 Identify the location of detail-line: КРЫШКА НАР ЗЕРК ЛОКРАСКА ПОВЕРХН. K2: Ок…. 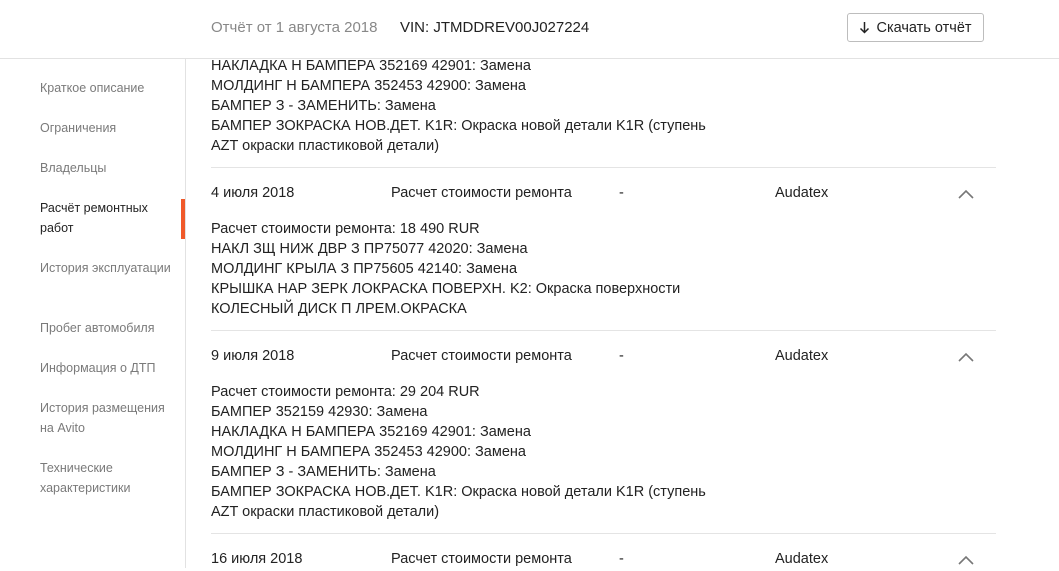
(446, 289).